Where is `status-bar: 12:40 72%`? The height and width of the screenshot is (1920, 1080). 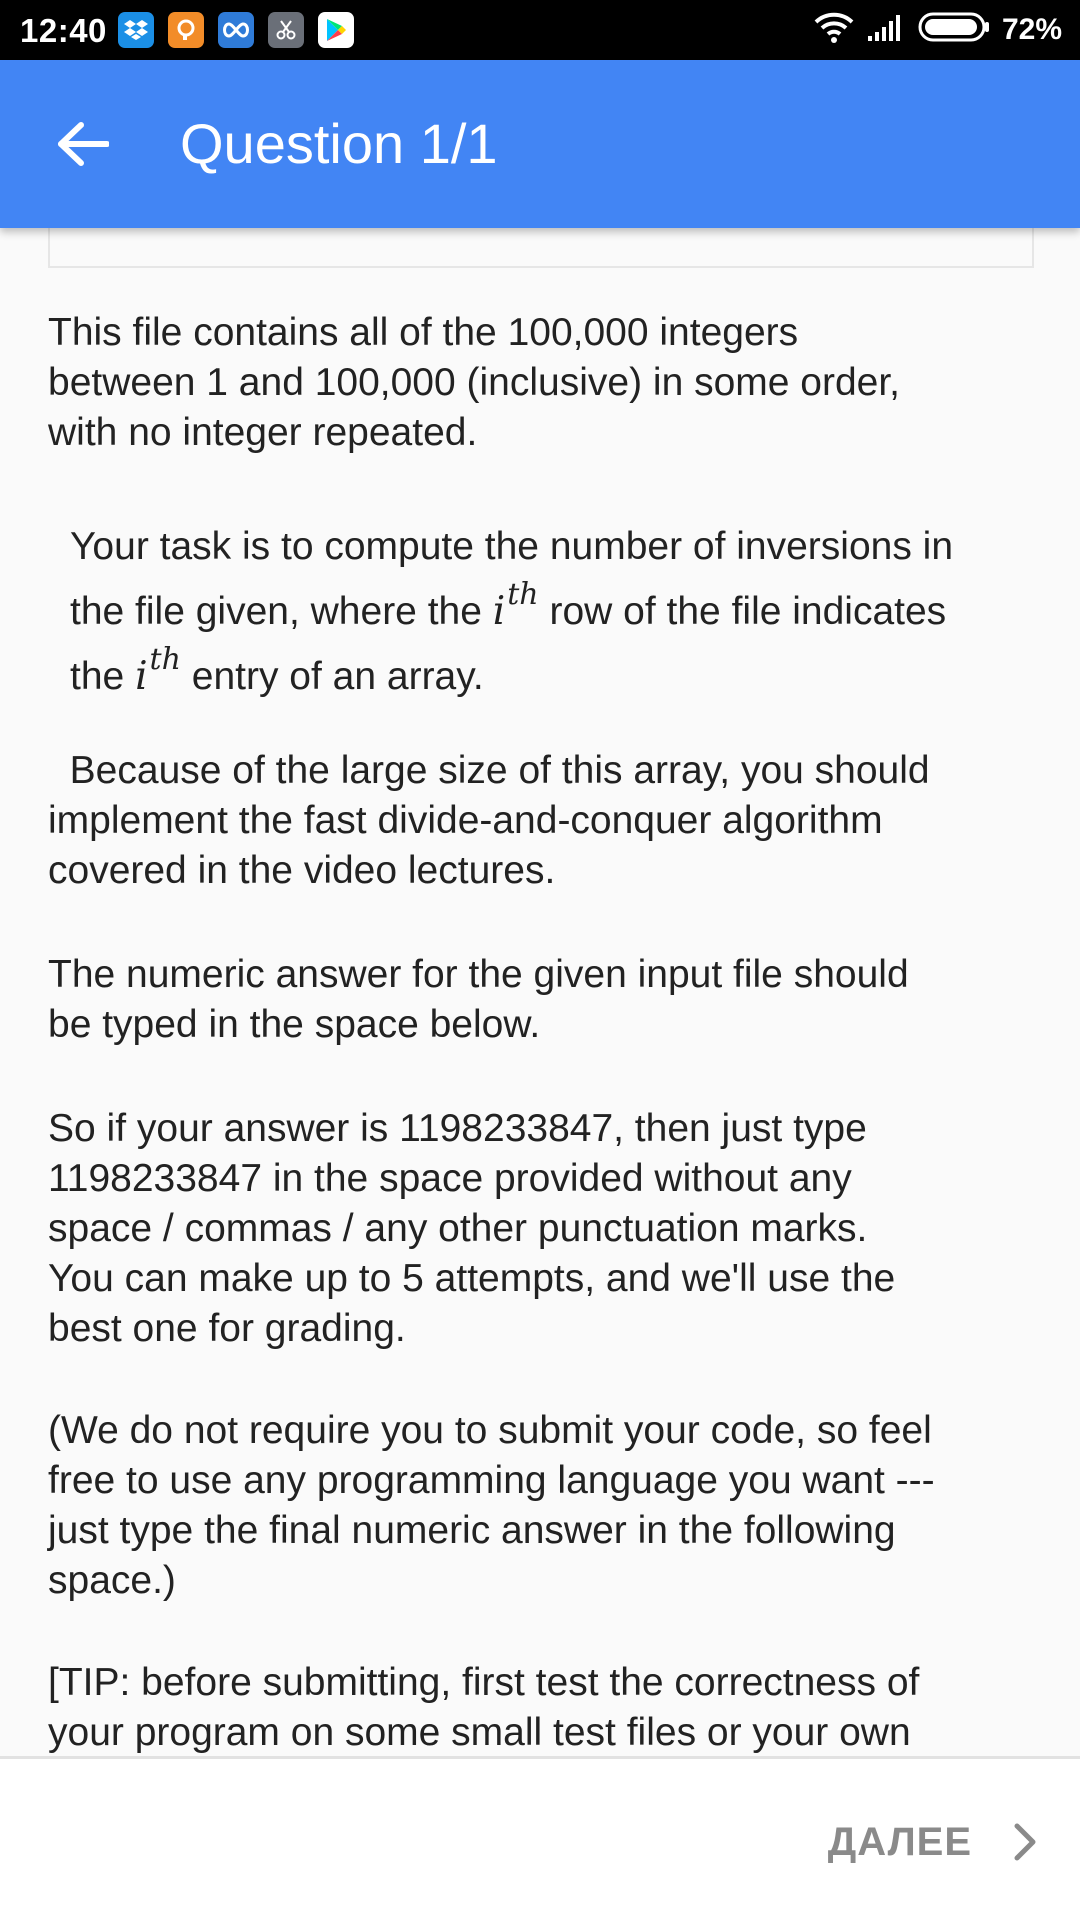 status-bar: 12:40 72% is located at coordinates (540, 30).